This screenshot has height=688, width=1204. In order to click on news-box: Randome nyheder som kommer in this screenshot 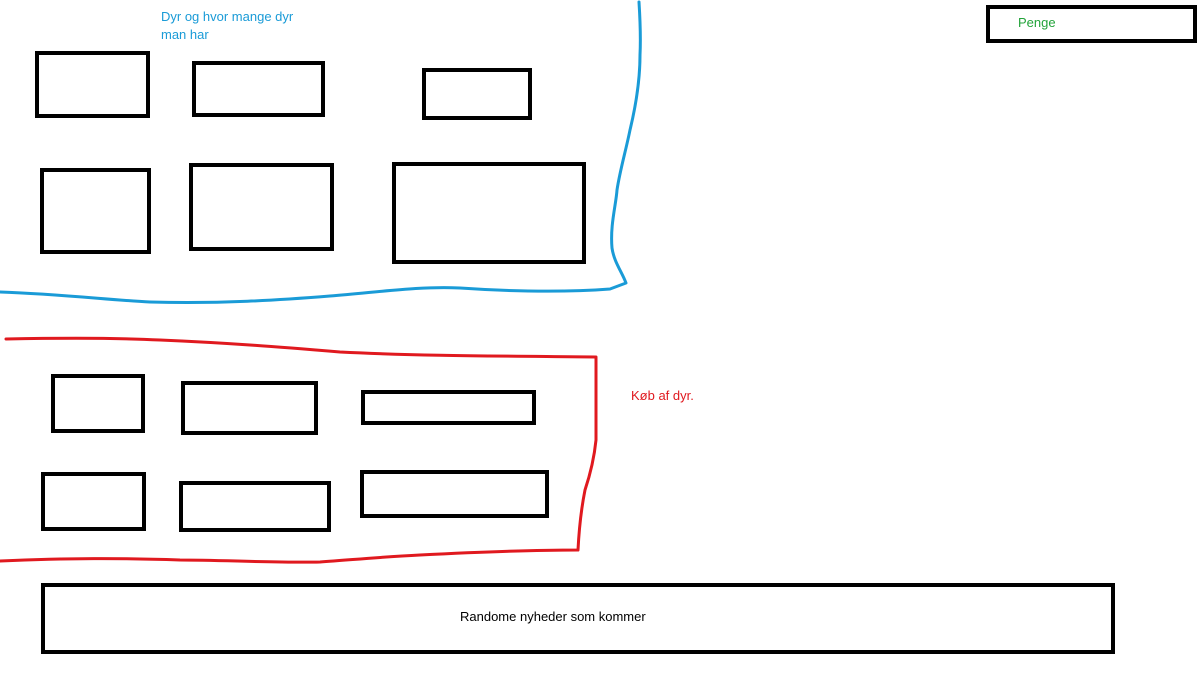, I will do `click(578, 618)`.